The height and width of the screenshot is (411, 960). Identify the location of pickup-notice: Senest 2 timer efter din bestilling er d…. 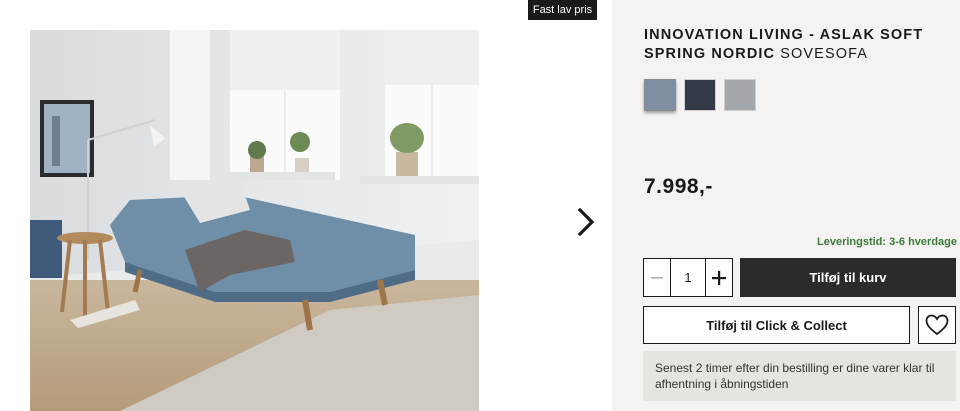
(799, 376).